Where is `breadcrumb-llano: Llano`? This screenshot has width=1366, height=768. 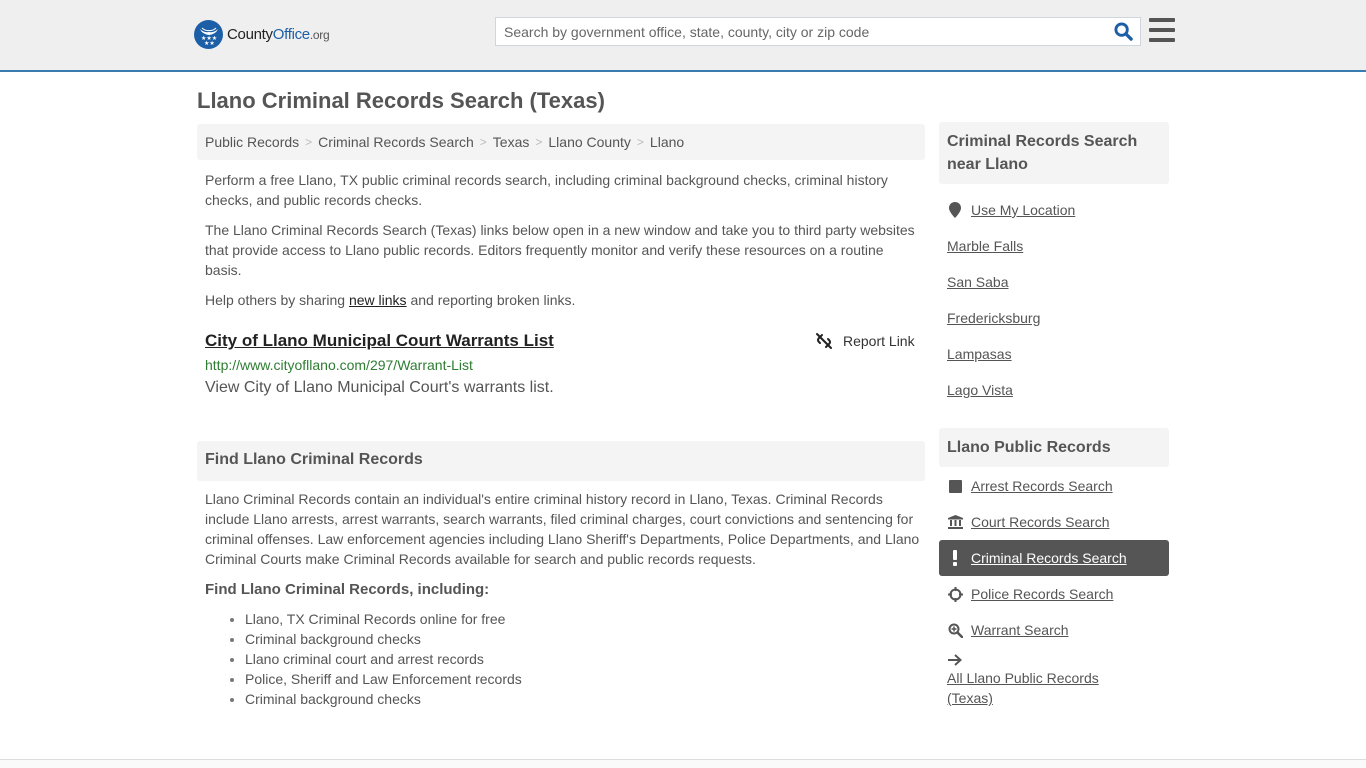
breadcrumb-llano: Llano is located at coordinates (667, 142).